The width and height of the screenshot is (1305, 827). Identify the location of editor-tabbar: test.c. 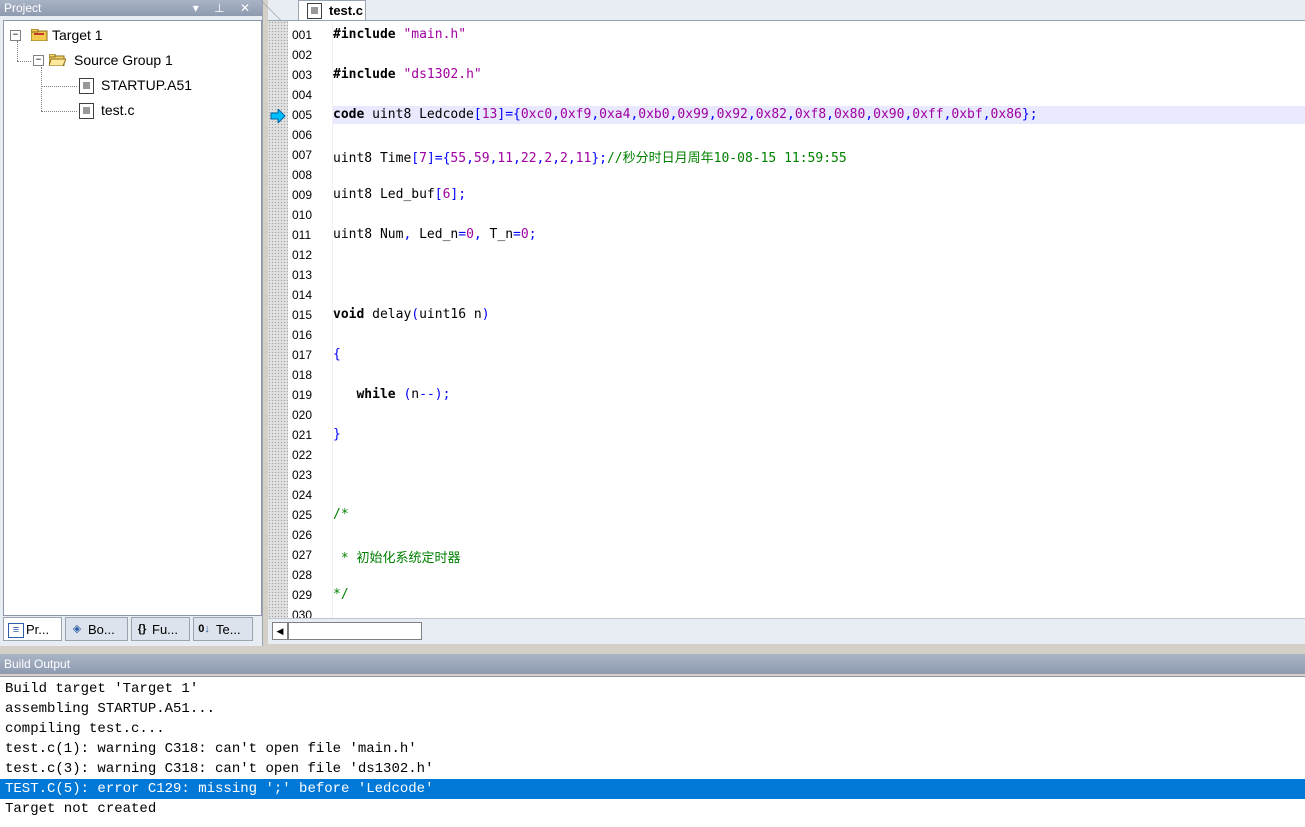
(782, 10).